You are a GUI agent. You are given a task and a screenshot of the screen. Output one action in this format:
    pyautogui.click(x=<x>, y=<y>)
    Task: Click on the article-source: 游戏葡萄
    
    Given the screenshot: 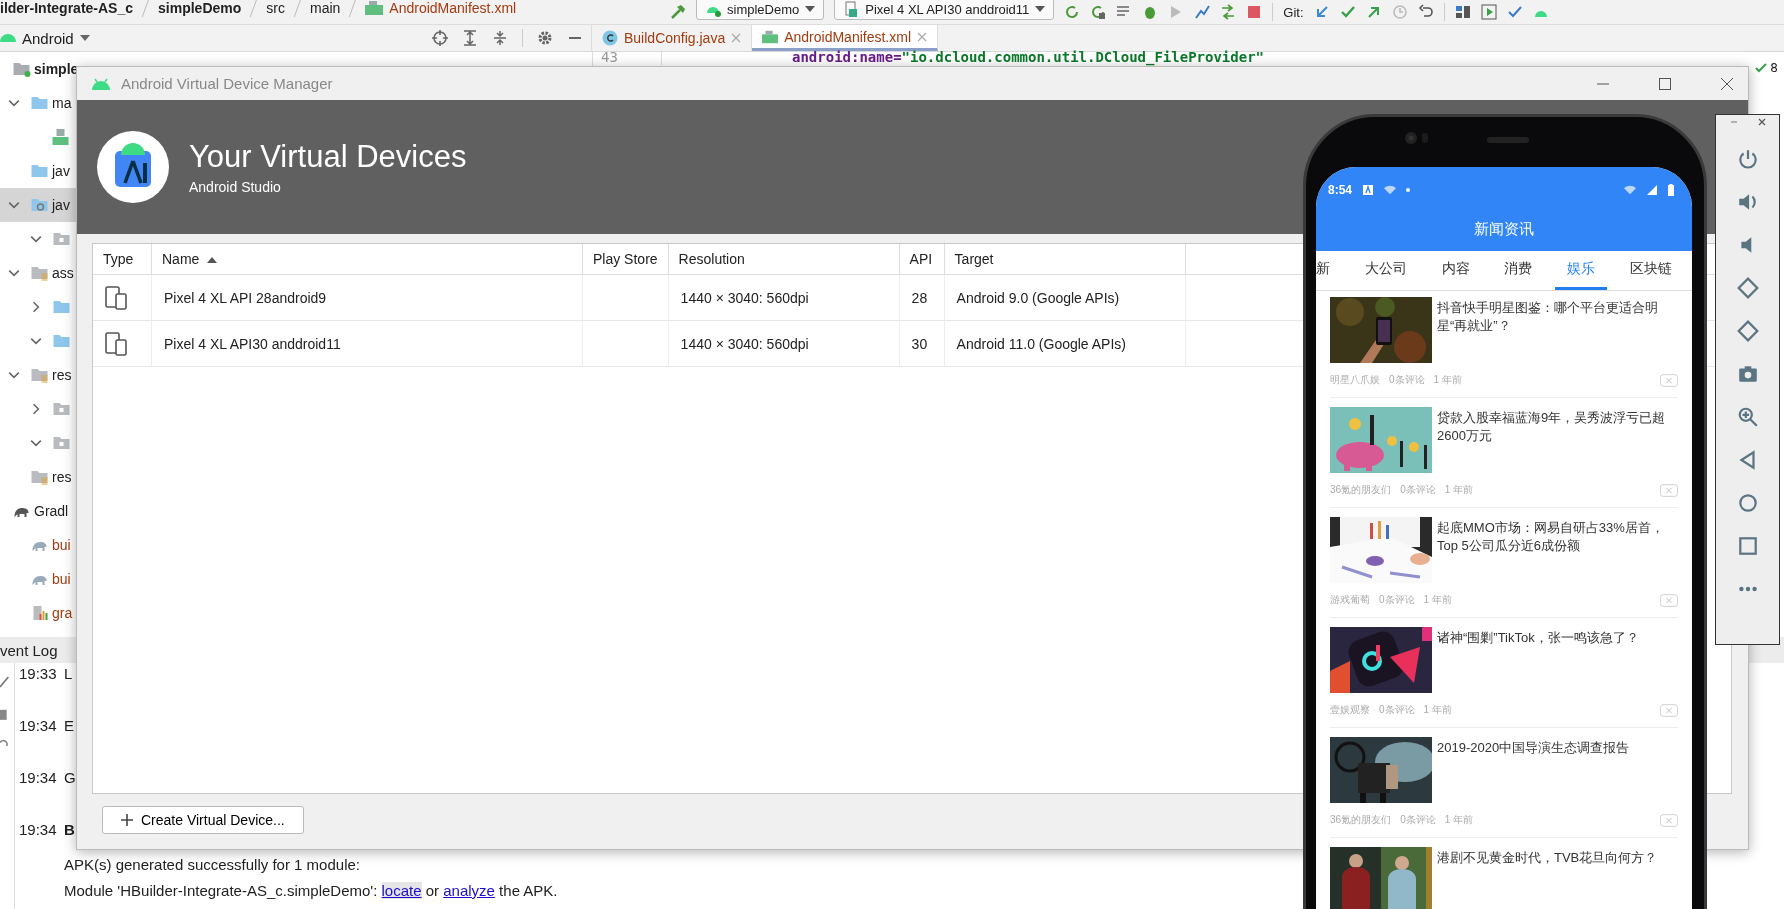 What is the action you would take?
    pyautogui.click(x=1350, y=600)
    